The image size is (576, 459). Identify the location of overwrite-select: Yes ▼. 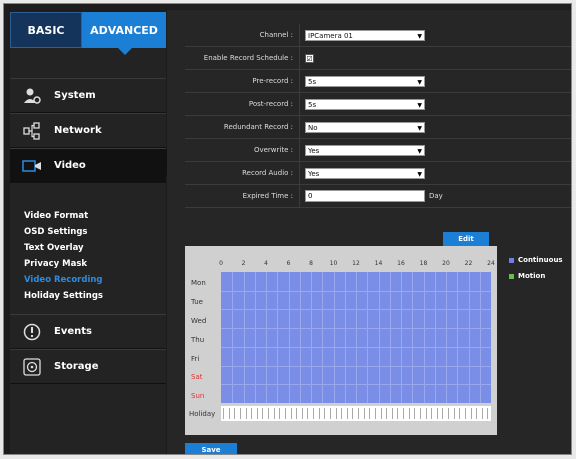
(365, 150).